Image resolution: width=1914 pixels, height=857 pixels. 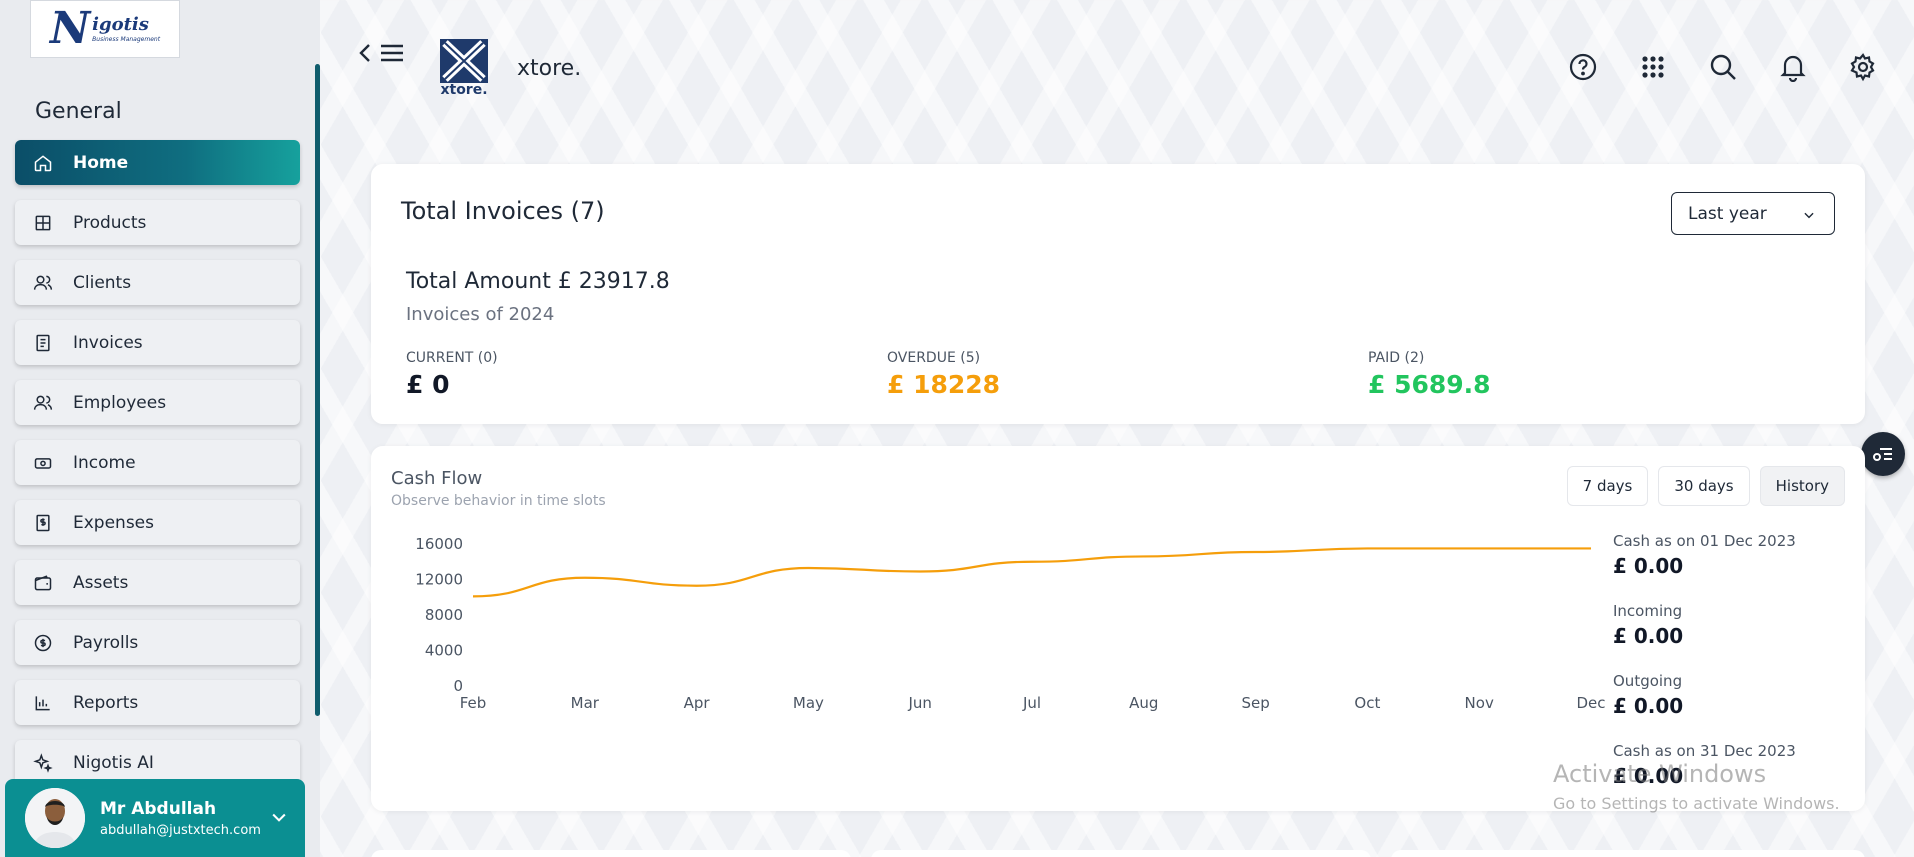 What do you see at coordinates (101, 582) in the screenshot?
I see `sidebar-item-label: Assets` at bounding box center [101, 582].